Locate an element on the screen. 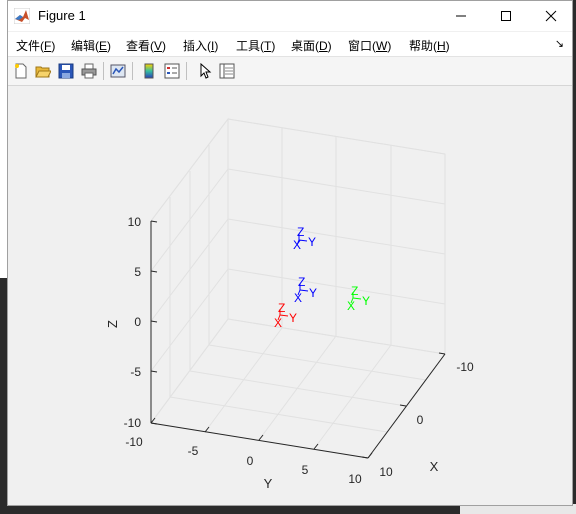 The width and height of the screenshot is (576, 514). y-tick-label: 5 is located at coordinates (305, 470).